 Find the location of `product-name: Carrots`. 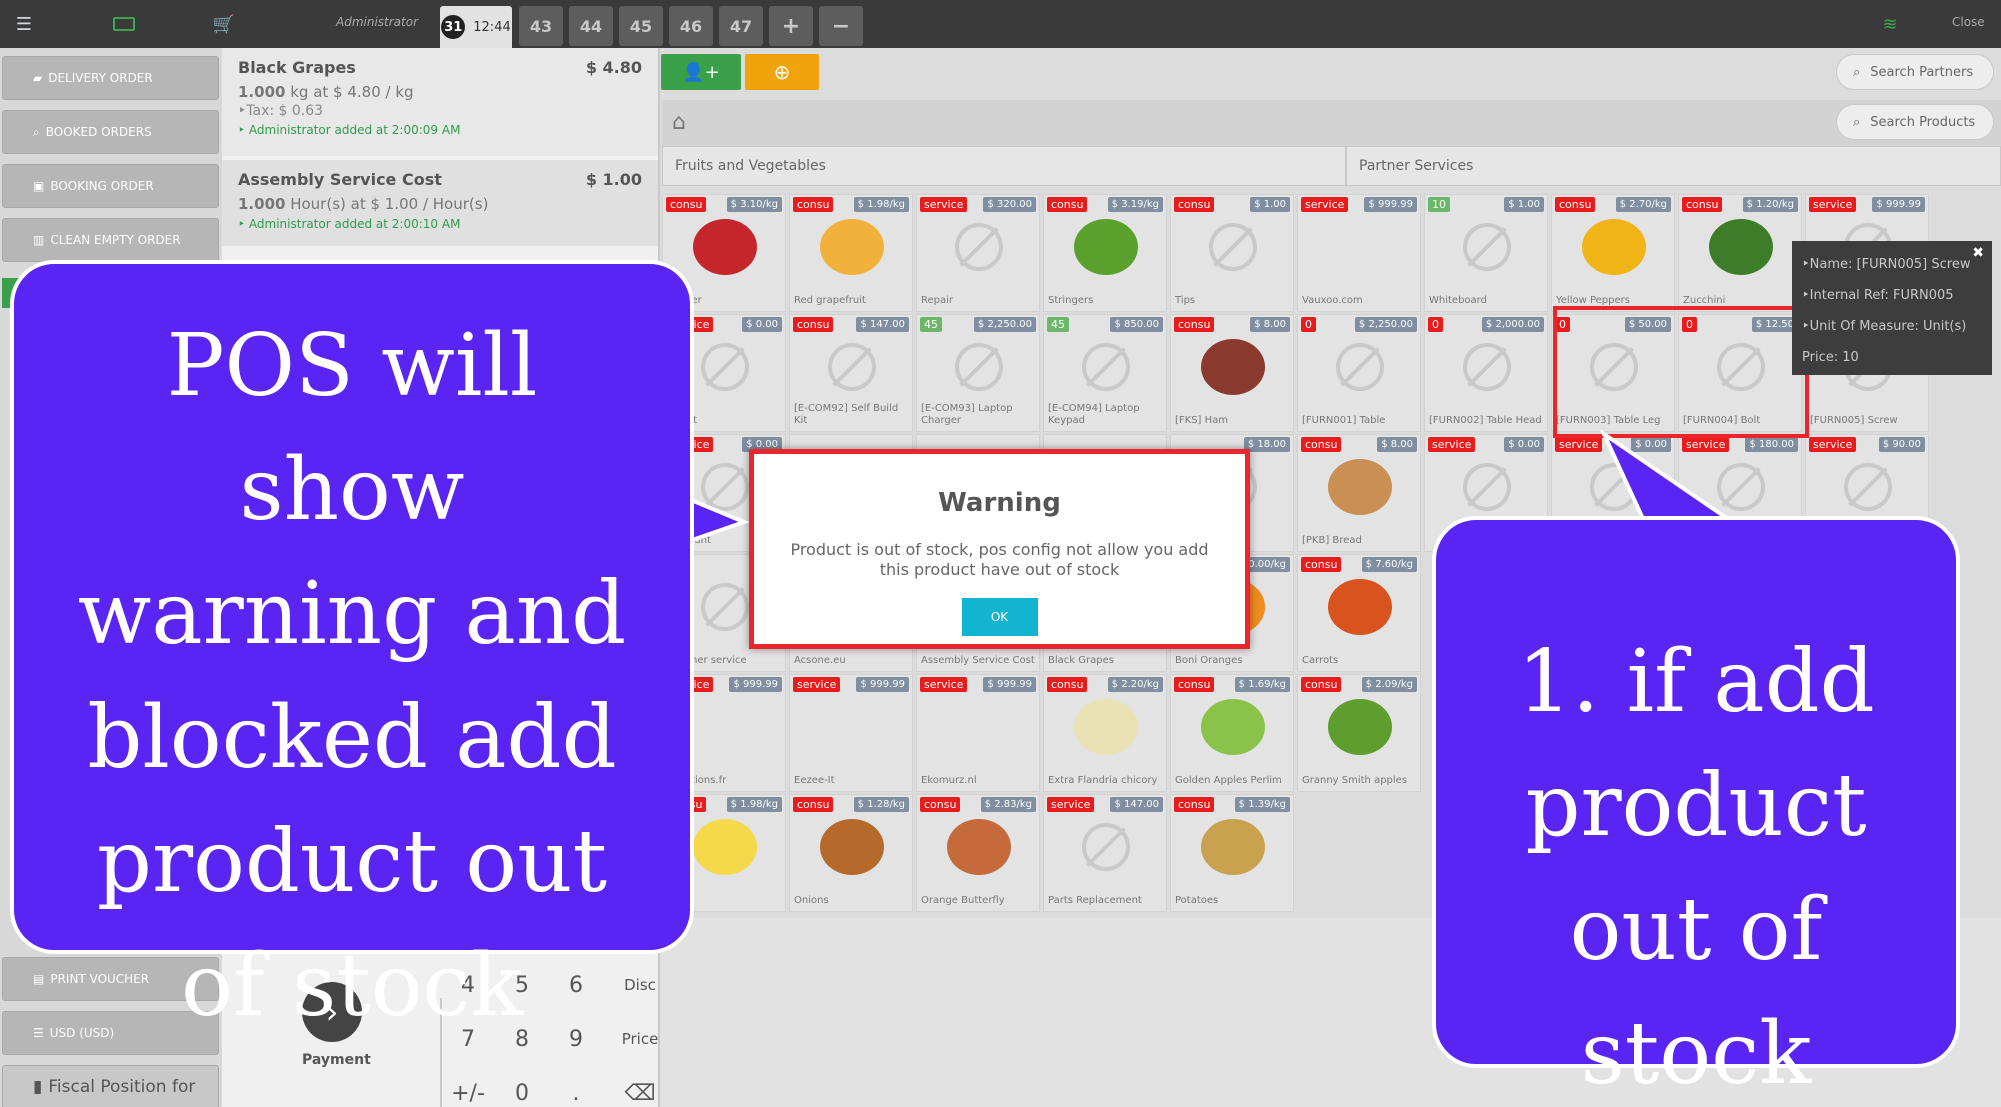

product-name: Carrots is located at coordinates (1320, 660).